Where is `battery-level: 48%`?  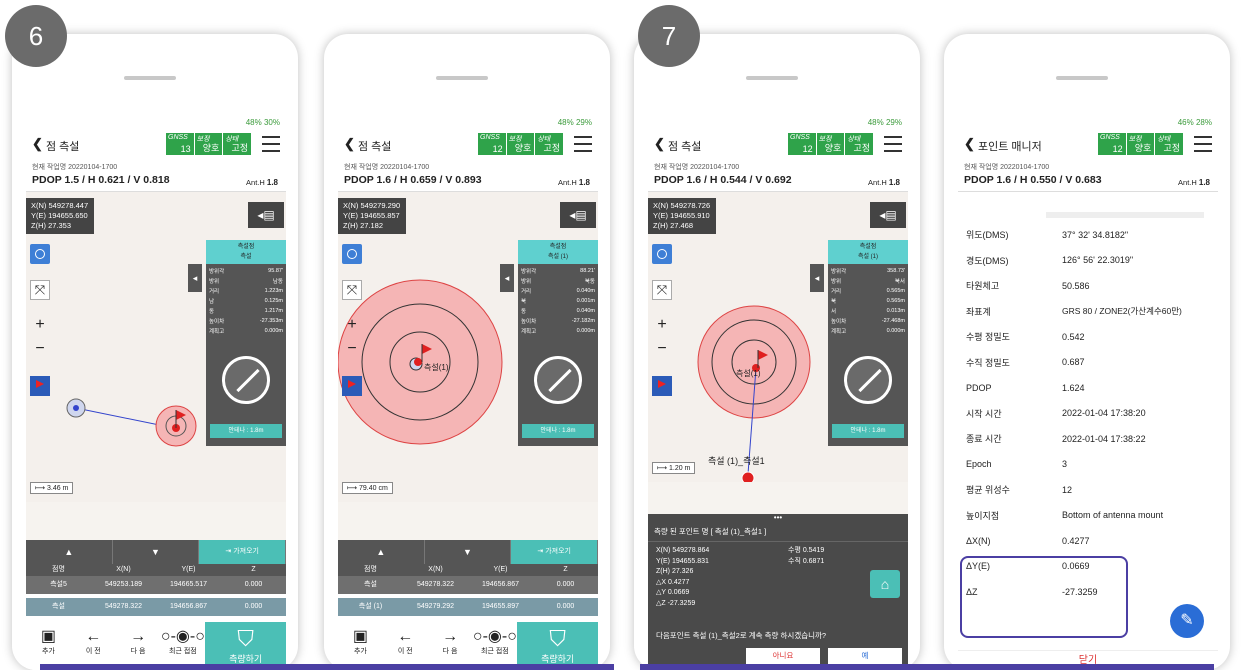 battery-level: 48% is located at coordinates (565, 122).